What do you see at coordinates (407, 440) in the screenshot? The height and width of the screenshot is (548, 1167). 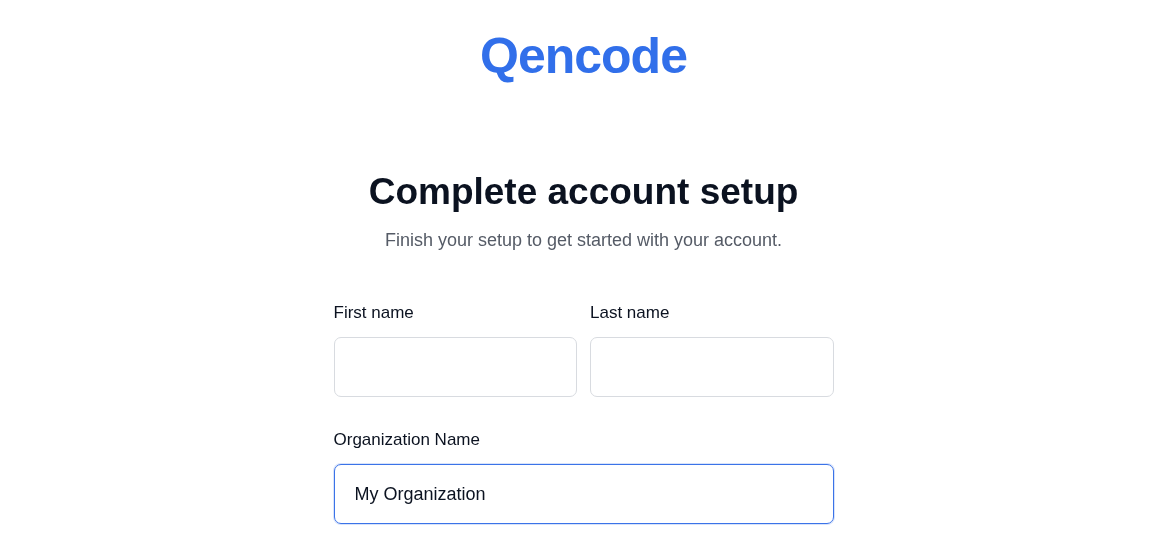 I see `field-label: Organization Name` at bounding box center [407, 440].